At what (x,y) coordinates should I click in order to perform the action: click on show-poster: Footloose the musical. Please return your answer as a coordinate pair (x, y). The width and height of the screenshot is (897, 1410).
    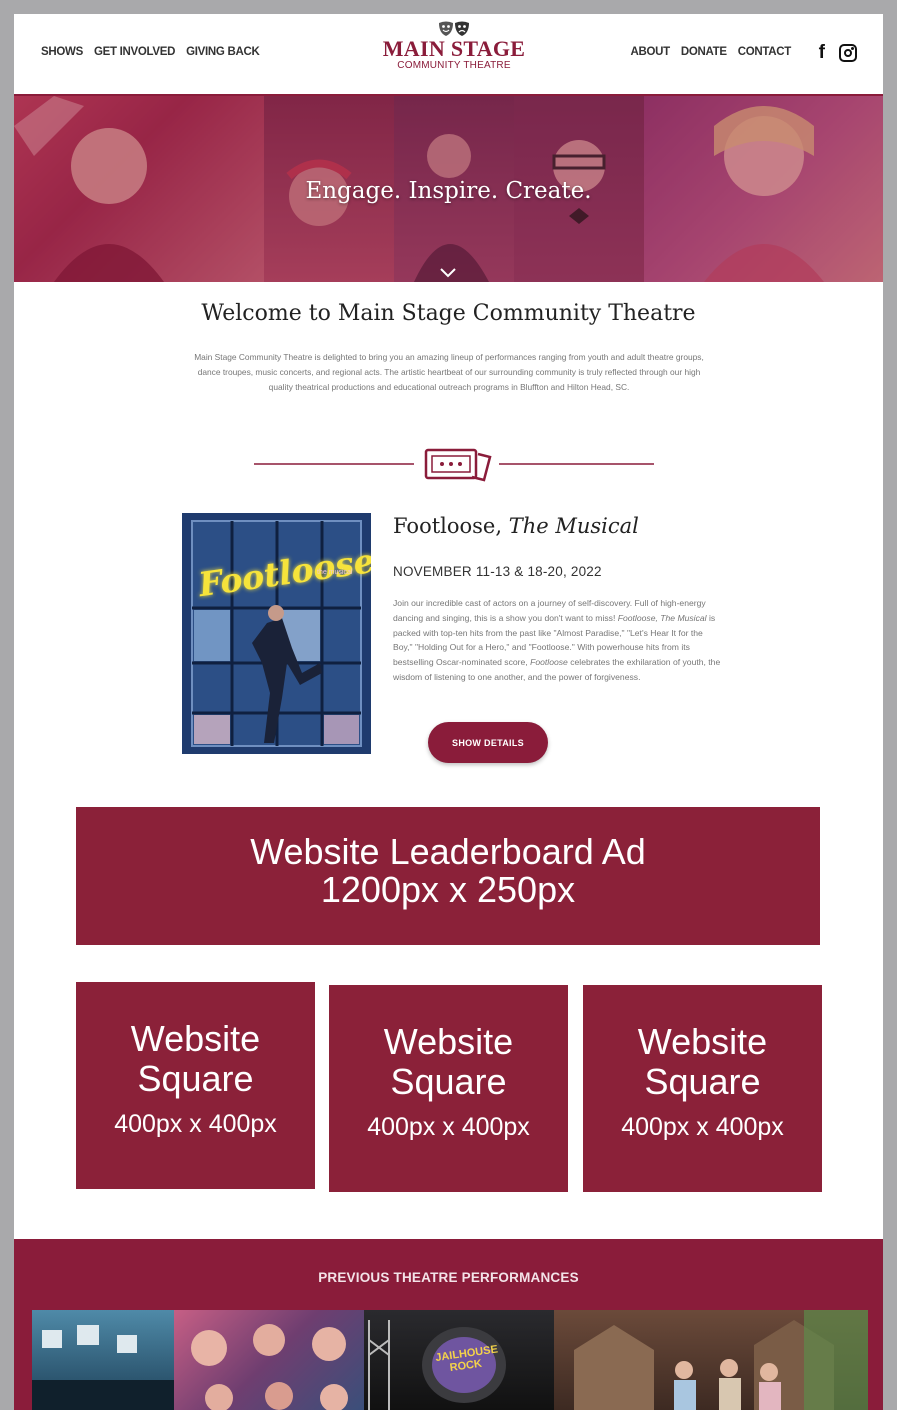
    Looking at the image, I should click on (276, 633).